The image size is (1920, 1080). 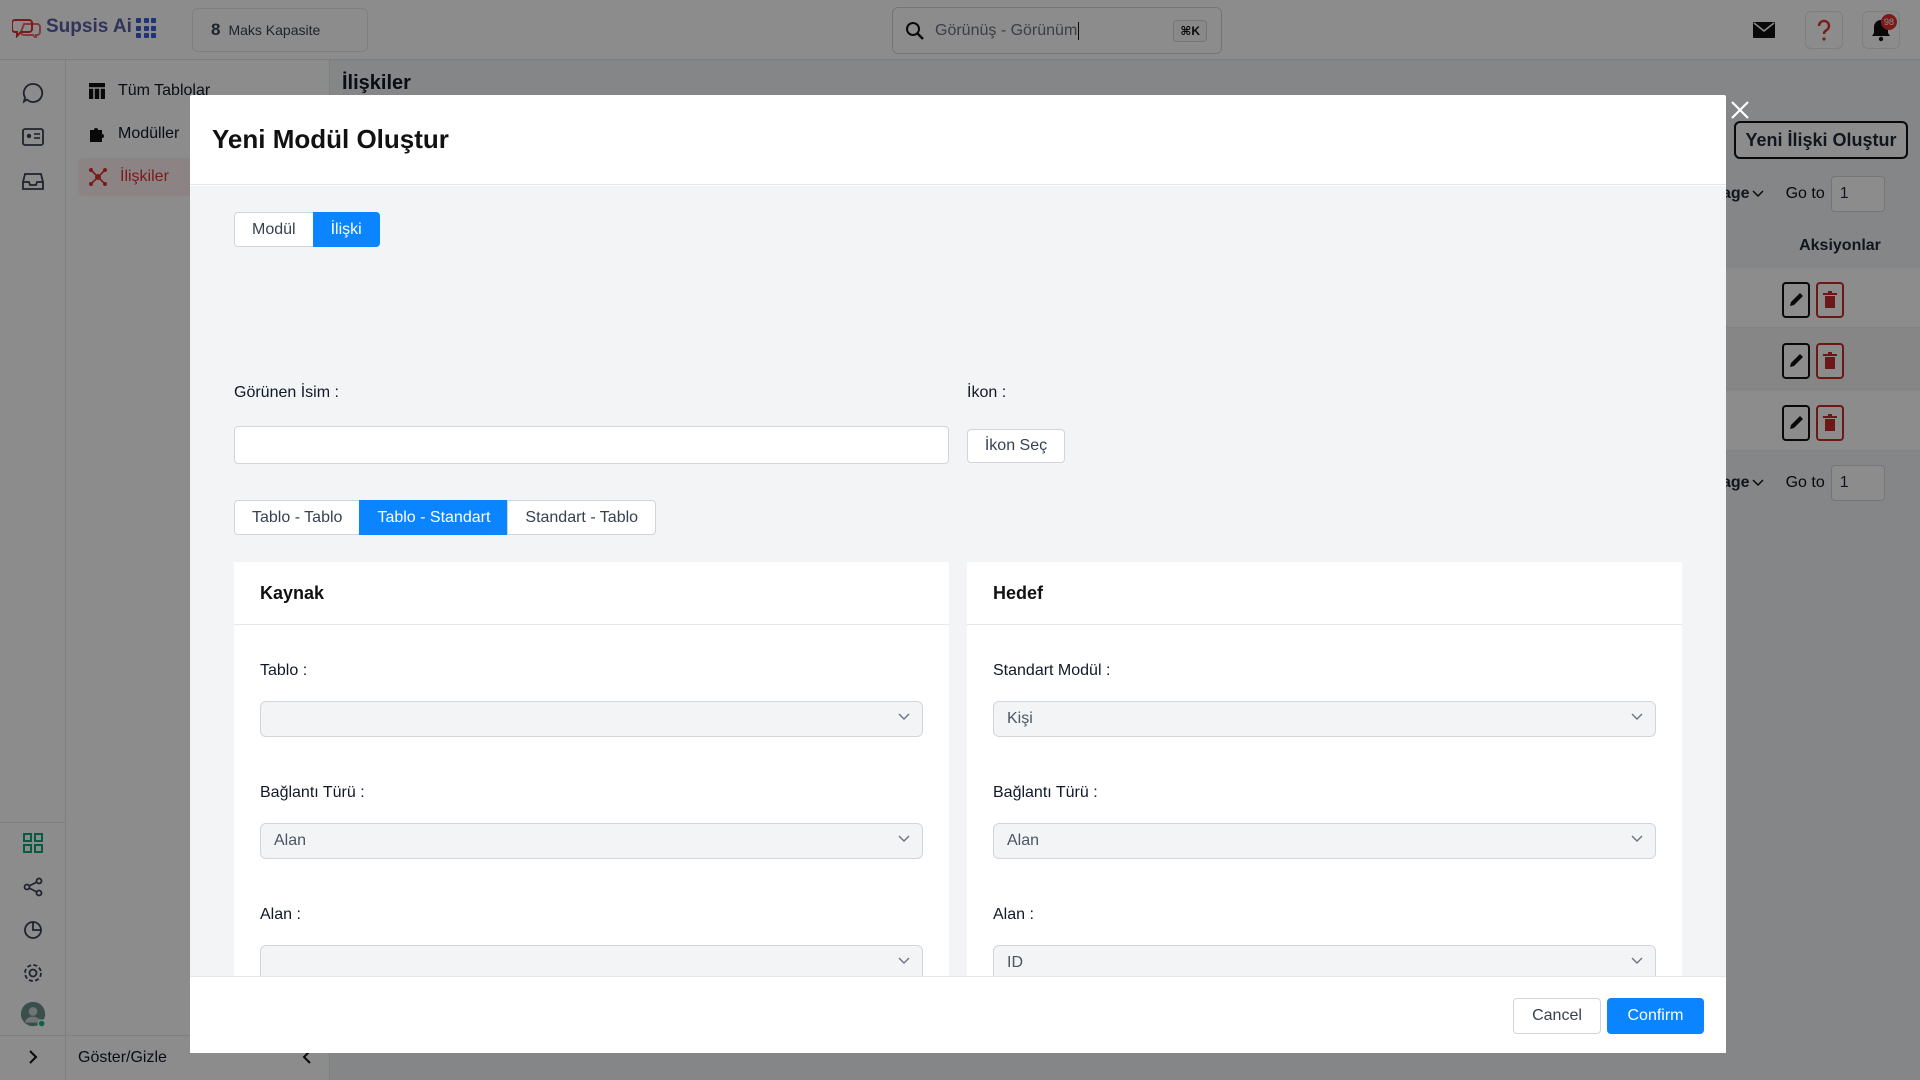 I want to click on target-field-value: ID, so click(x=1015, y=962).